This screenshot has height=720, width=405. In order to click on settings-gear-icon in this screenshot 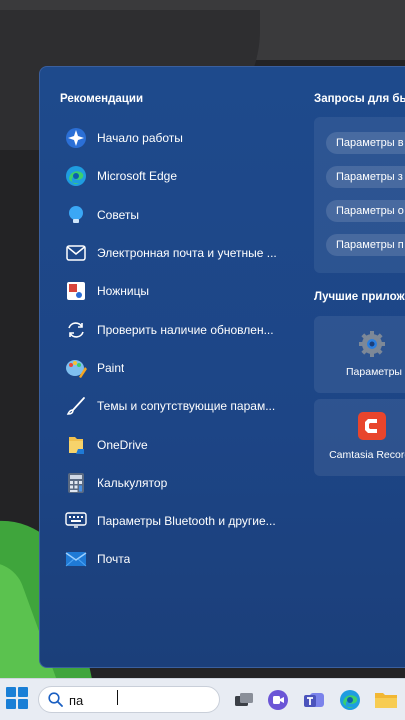, I will do `click(372, 346)`.